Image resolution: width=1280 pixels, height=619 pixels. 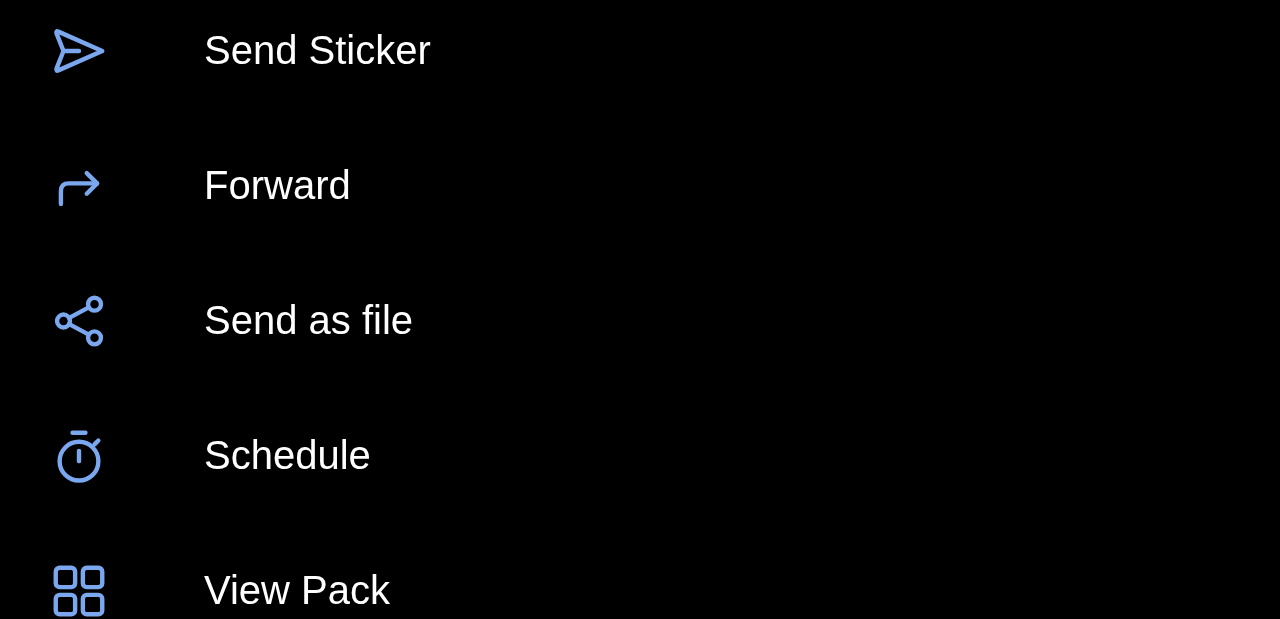 What do you see at coordinates (185, 185) in the screenshot?
I see `menu-item: Forward` at bounding box center [185, 185].